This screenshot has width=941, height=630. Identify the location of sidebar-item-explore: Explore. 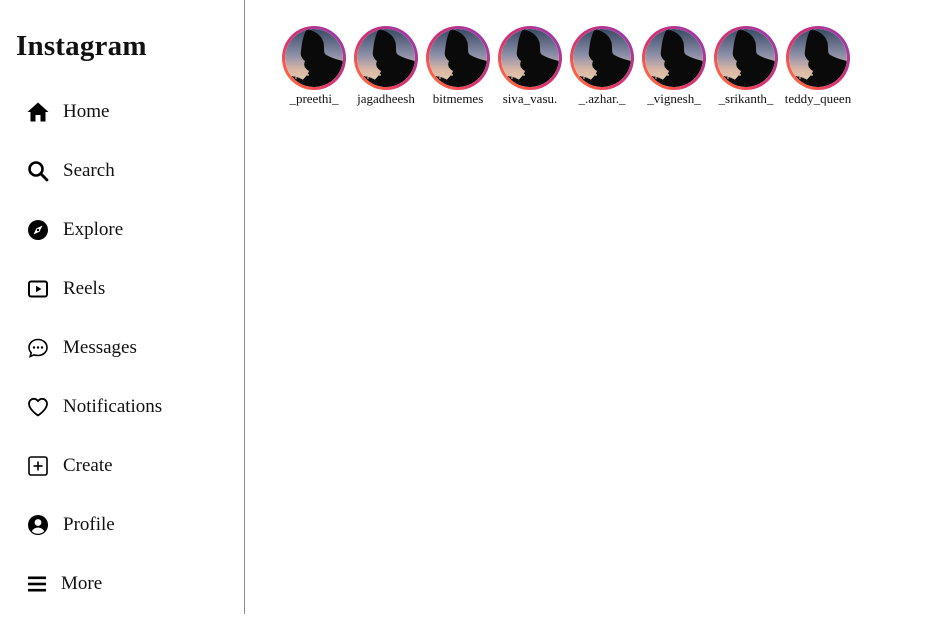
(74, 230).